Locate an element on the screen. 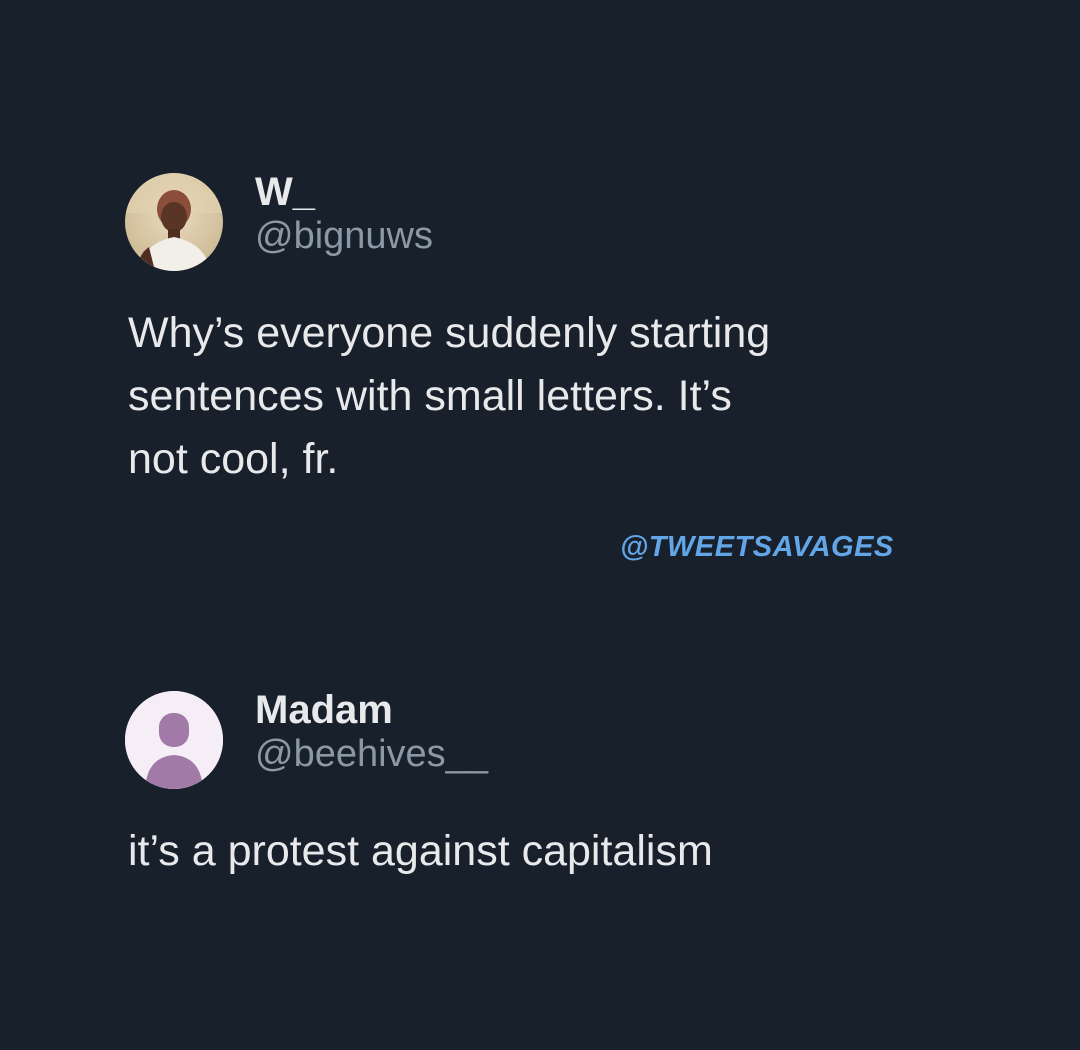 This screenshot has height=1050, width=1080. user-handle: @bignuws is located at coordinates (344, 236).